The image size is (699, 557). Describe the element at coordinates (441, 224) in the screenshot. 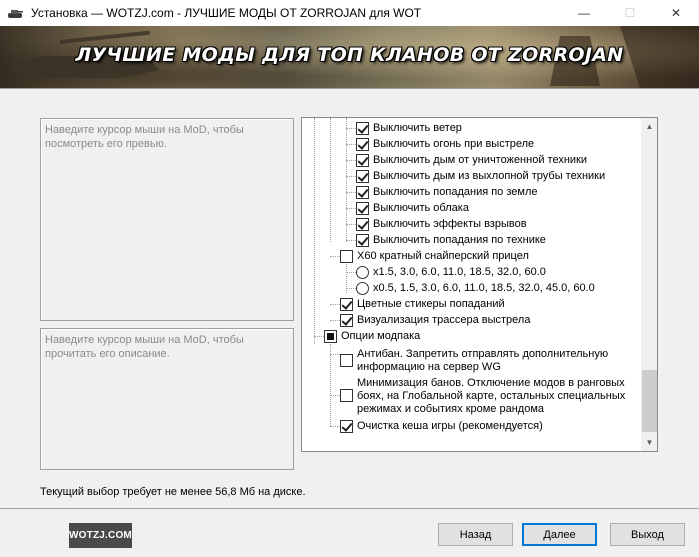

I see `tree-item-disable-explosions: Выключить эффекты взрывов` at that location.